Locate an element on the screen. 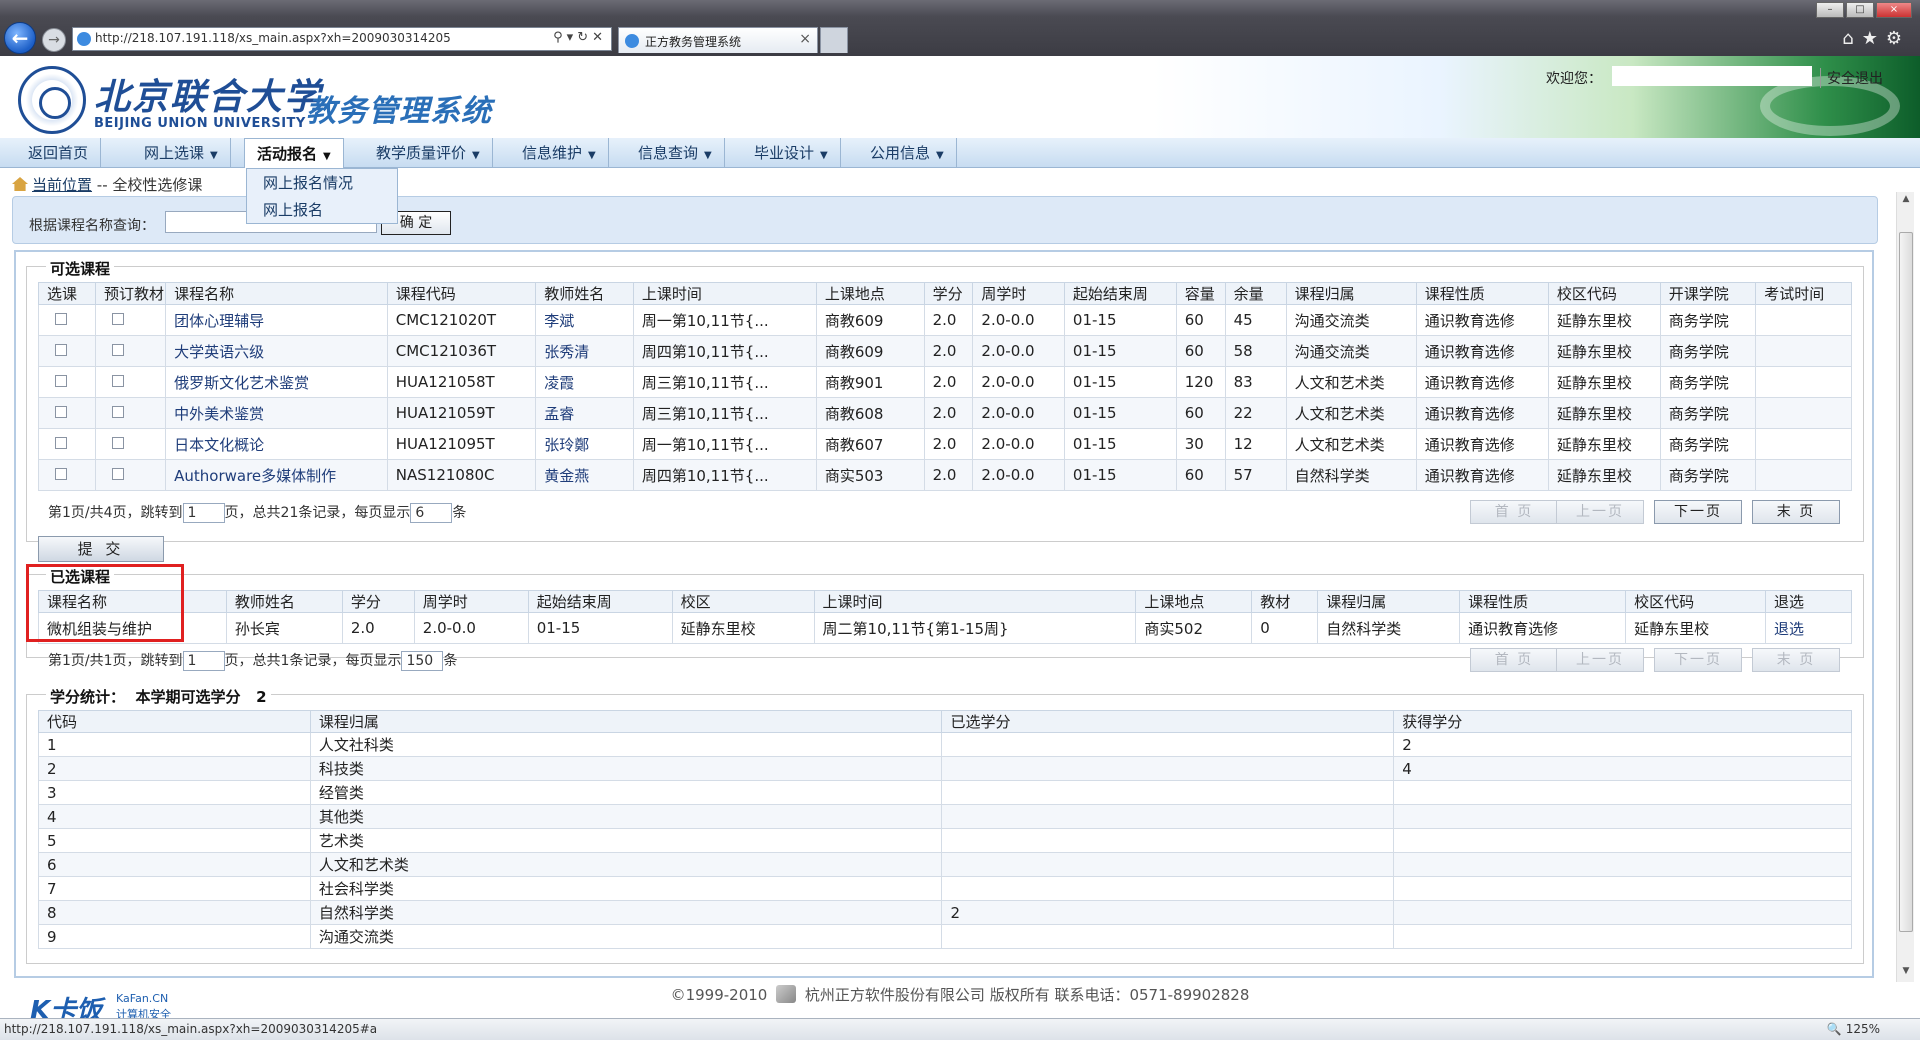  table-row: 1 人文社科类 2 is located at coordinates (945, 744).